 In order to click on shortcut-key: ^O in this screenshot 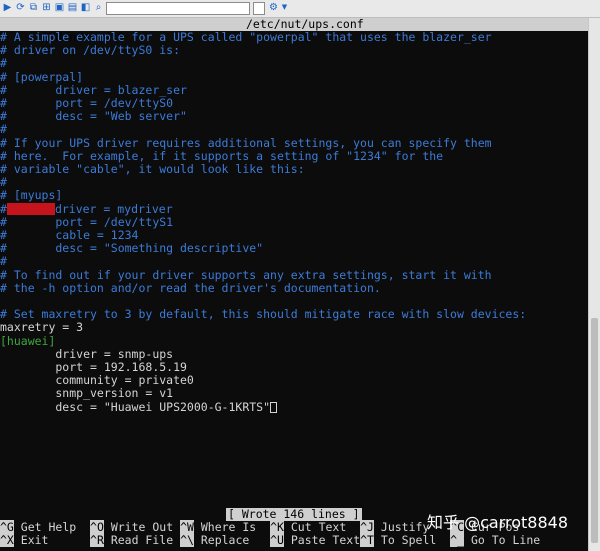, I will do `click(97, 527)`.